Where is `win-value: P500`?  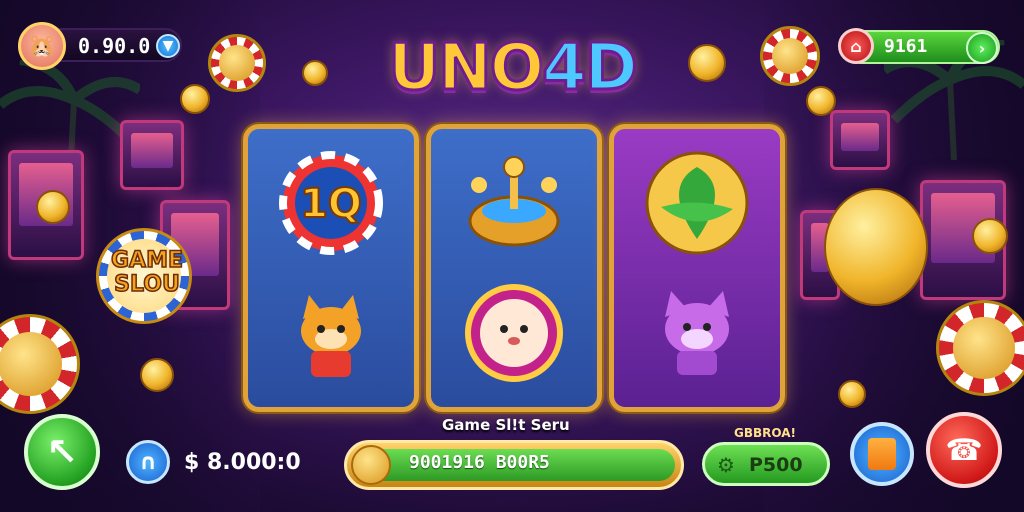 win-value: P500 is located at coordinates (776, 465).